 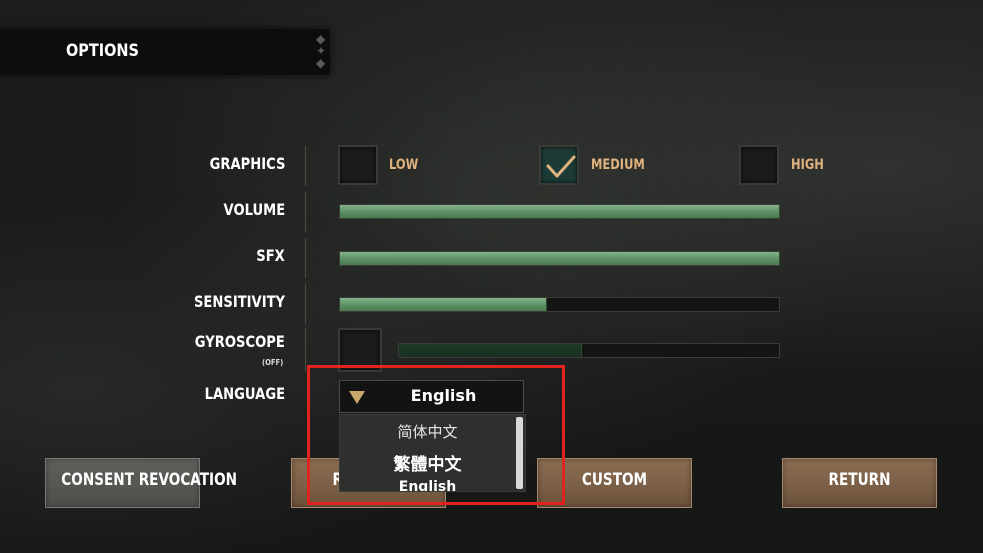 What do you see at coordinates (614, 480) in the screenshot?
I see `custom-button-label: CUSTOM` at bounding box center [614, 480].